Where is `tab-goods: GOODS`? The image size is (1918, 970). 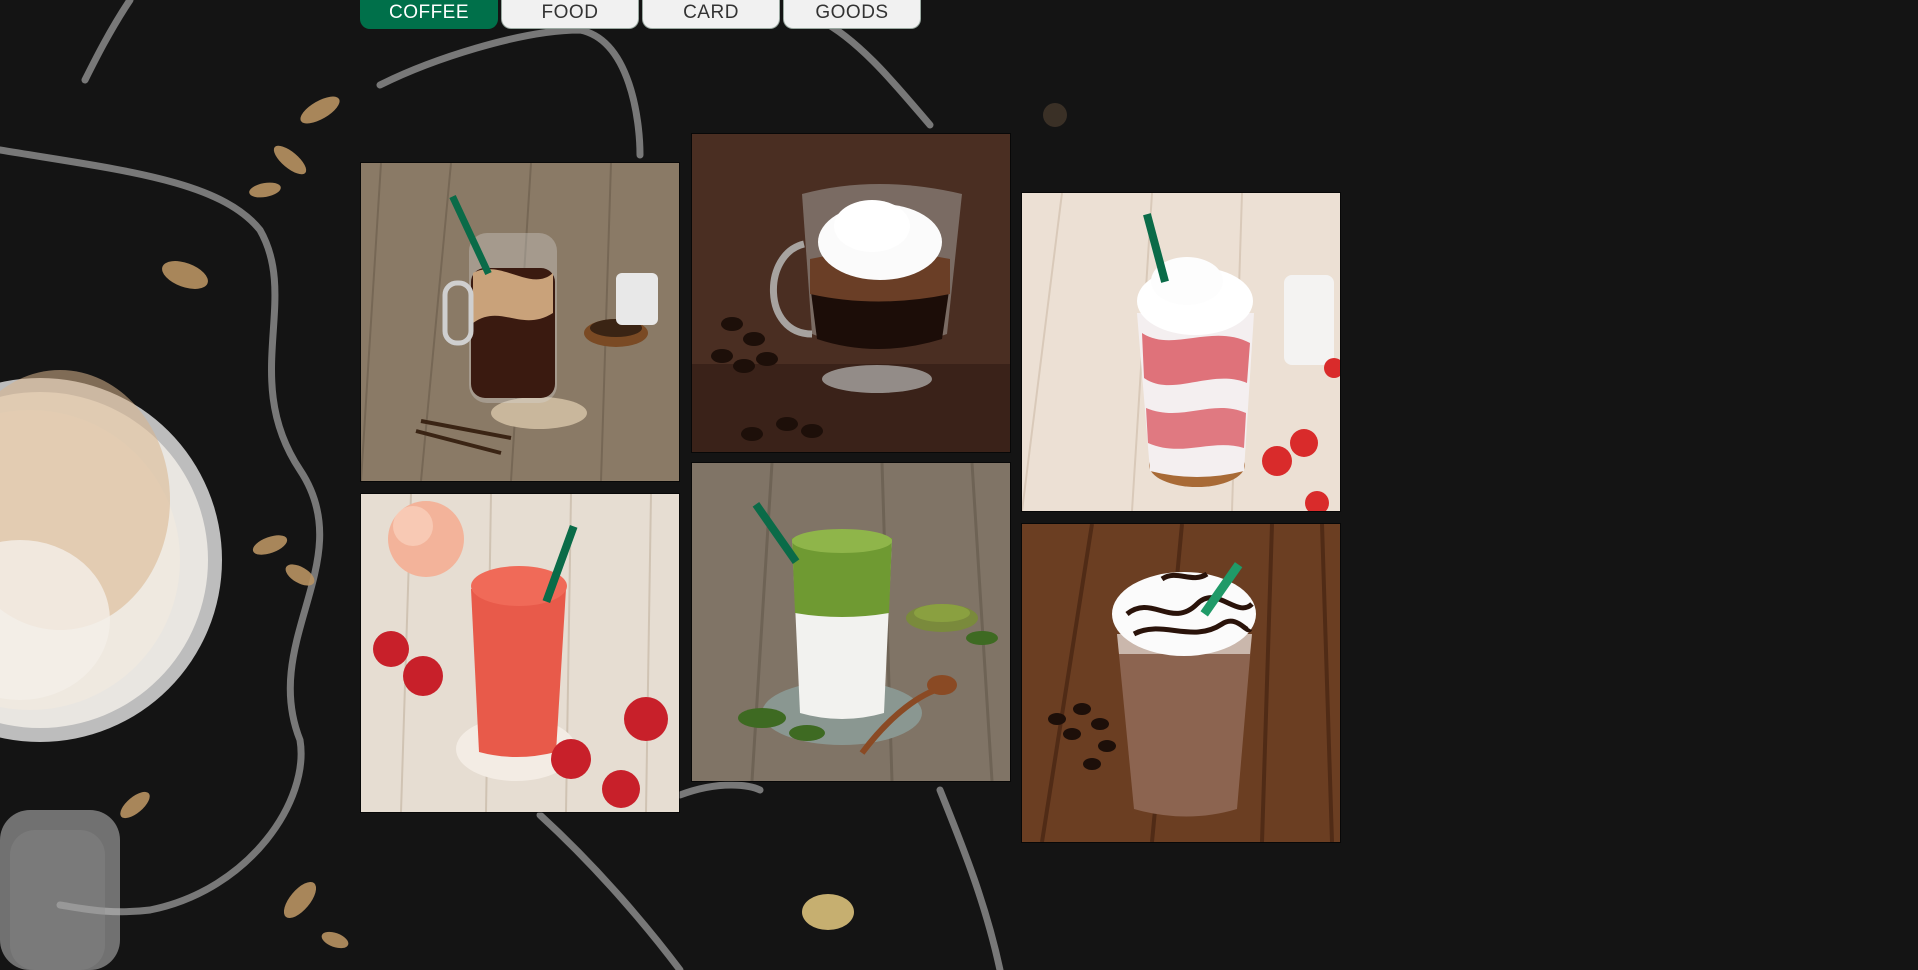 tab-goods: GOODS is located at coordinates (852, 14).